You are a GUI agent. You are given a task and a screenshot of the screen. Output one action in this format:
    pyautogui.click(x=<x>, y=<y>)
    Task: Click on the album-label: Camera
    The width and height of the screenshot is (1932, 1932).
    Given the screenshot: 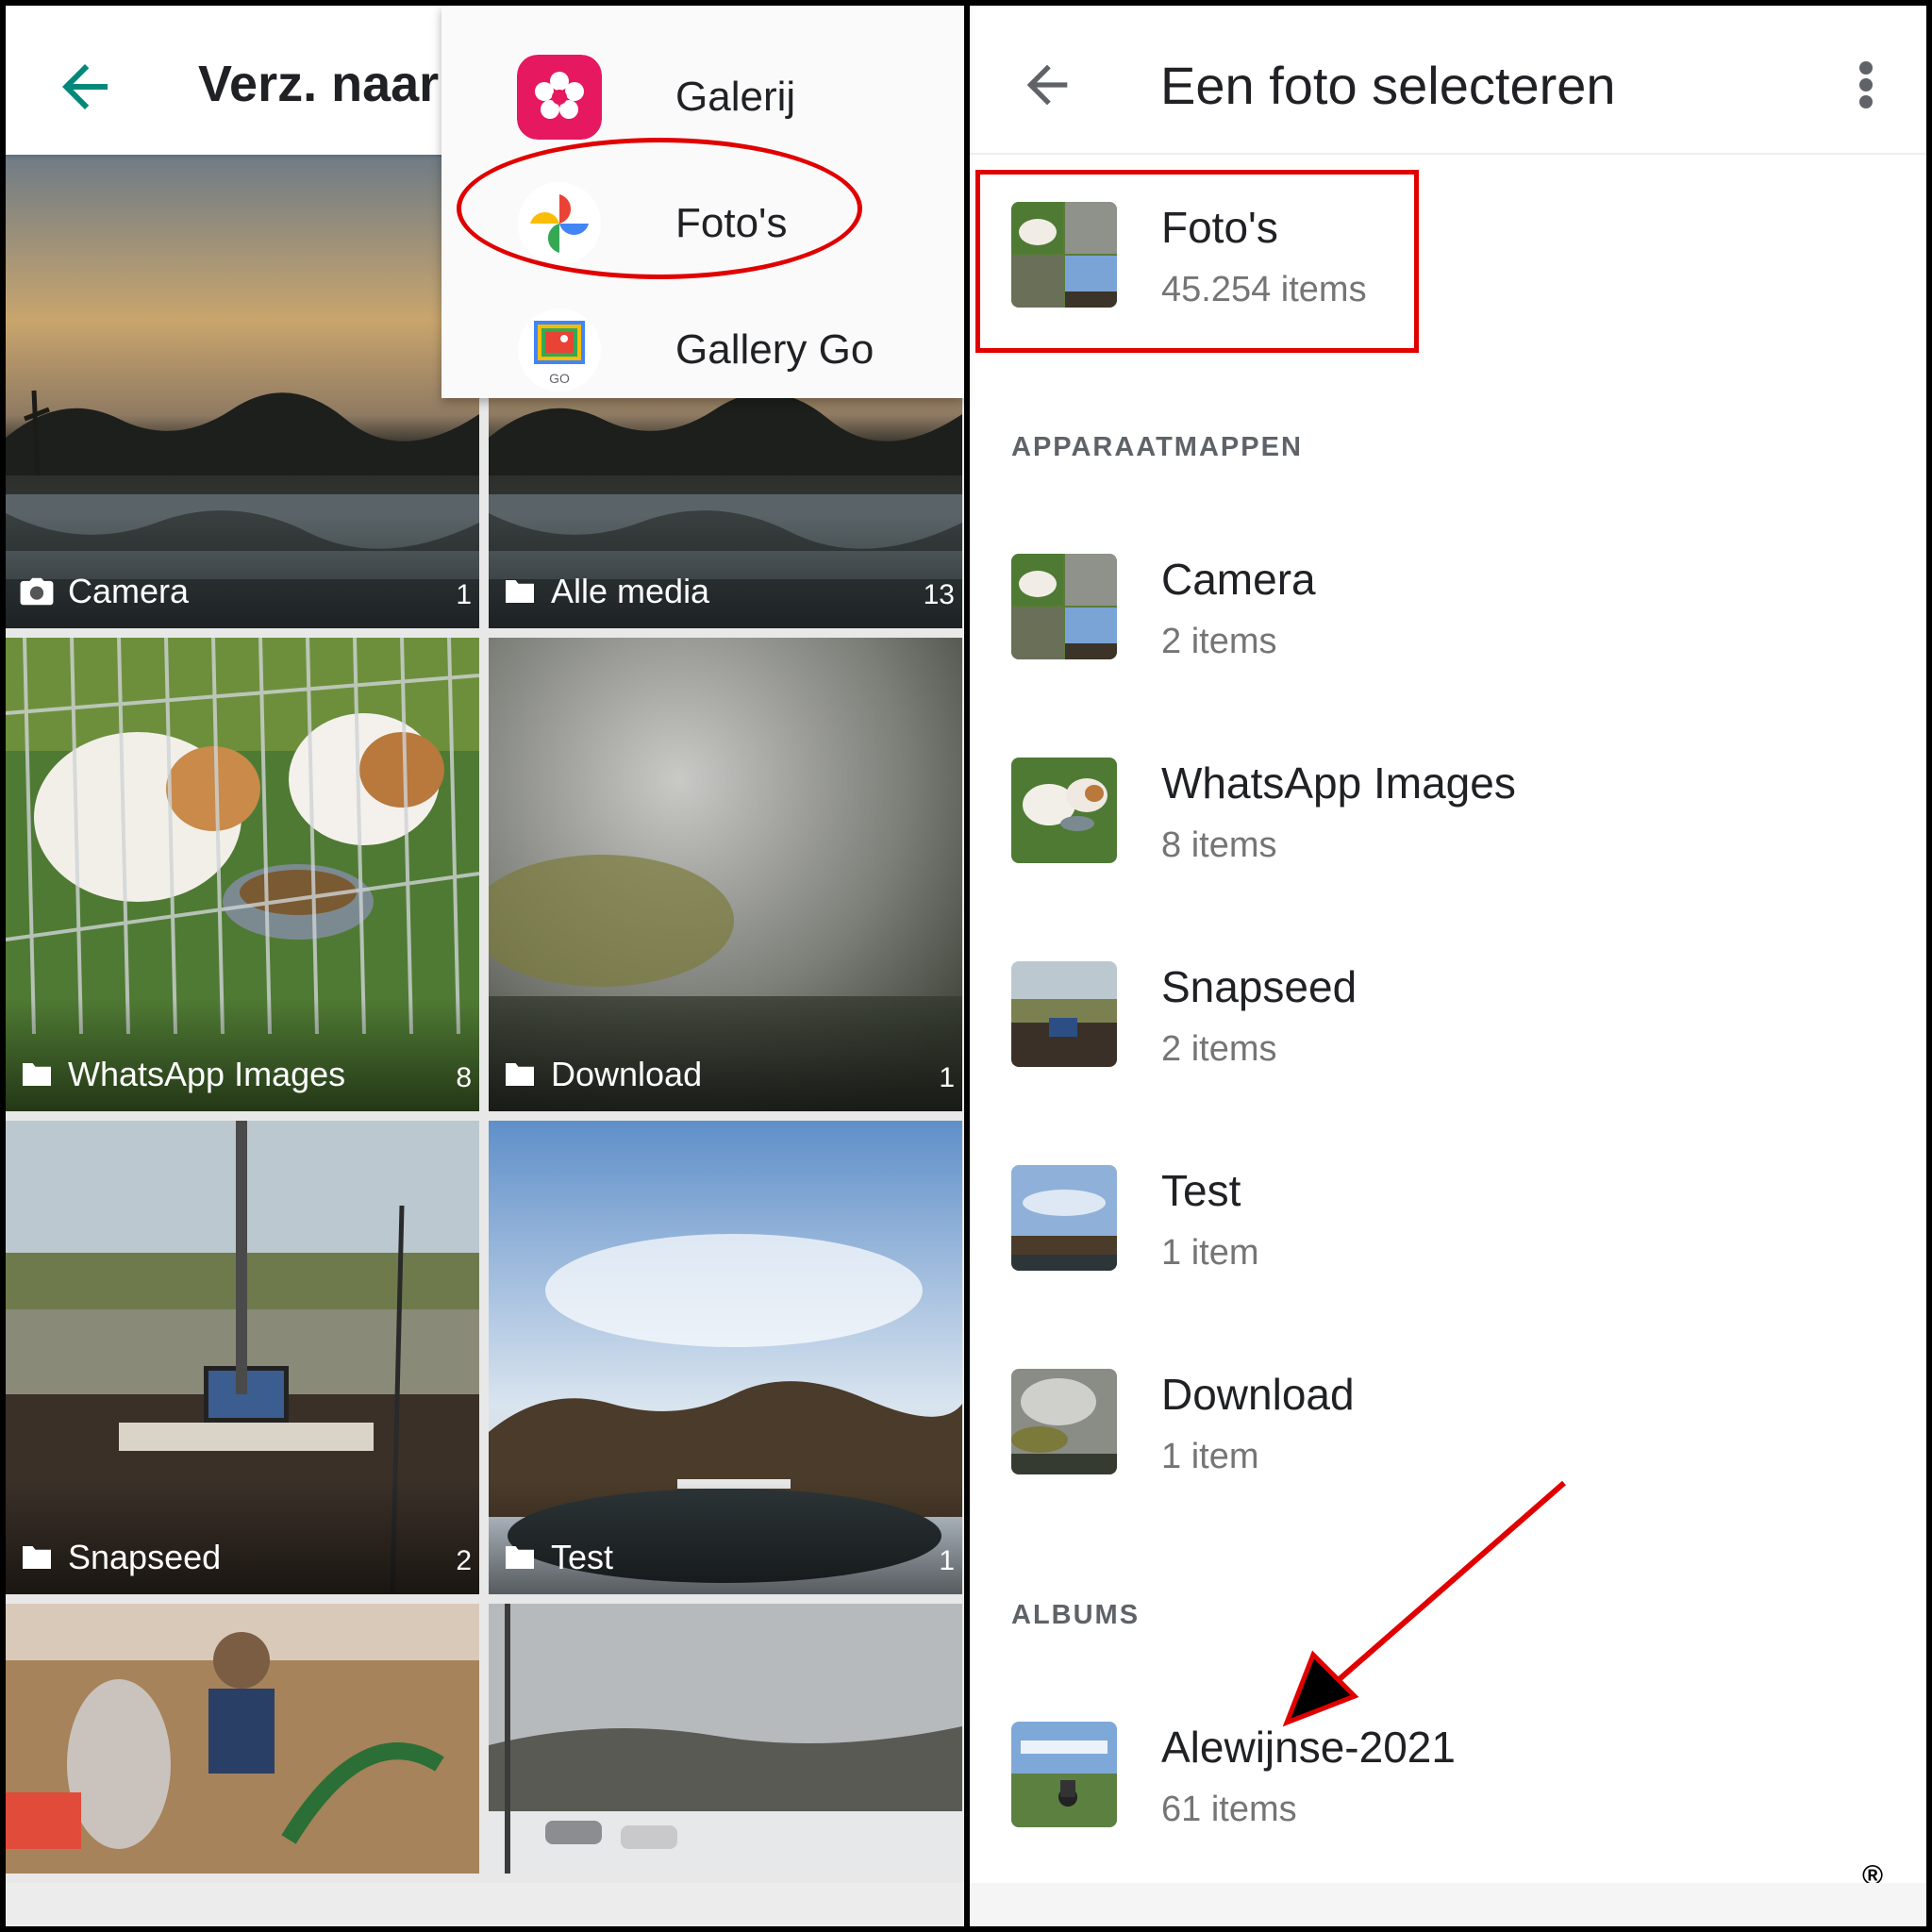 What is the action you would take?
    pyautogui.click(x=129, y=591)
    